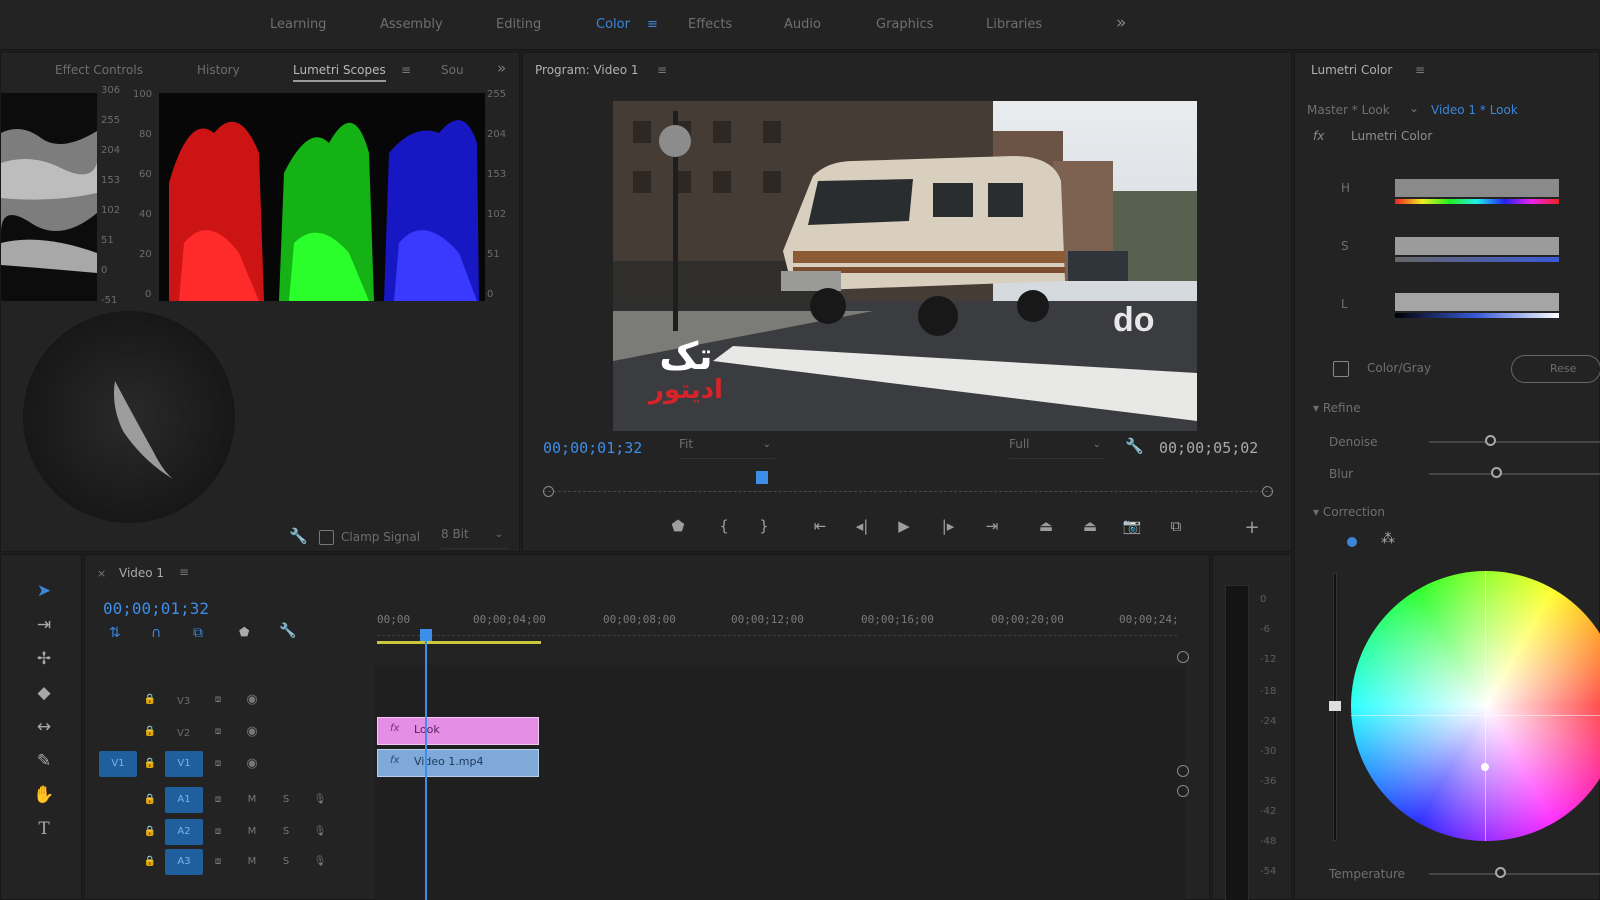 The width and height of the screenshot is (1600, 900). What do you see at coordinates (587, 70) in the screenshot?
I see `program-monitor-title: Program: Video 1` at bounding box center [587, 70].